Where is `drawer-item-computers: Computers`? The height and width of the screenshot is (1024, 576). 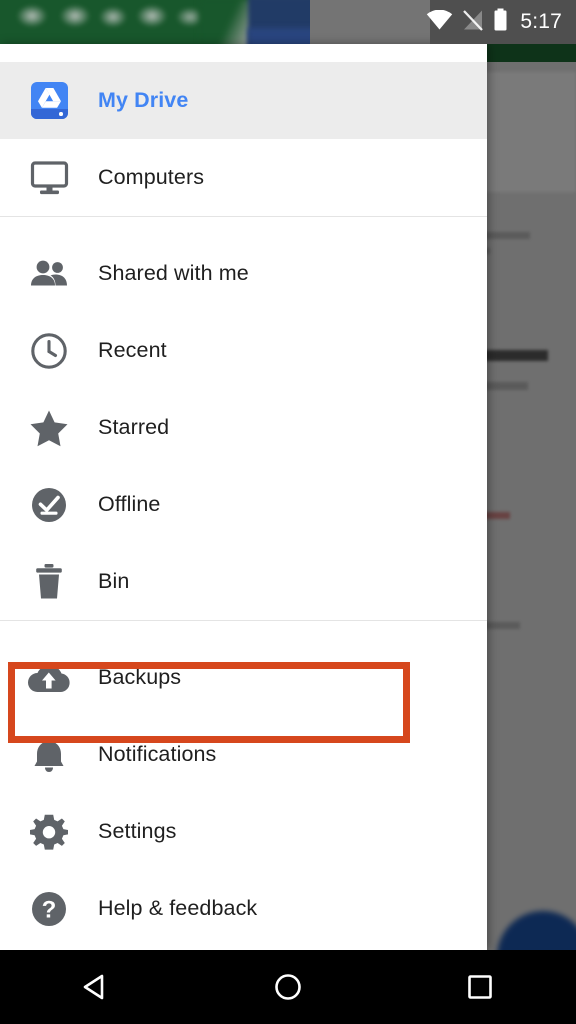
drawer-item-computers: Computers is located at coordinates (243, 177).